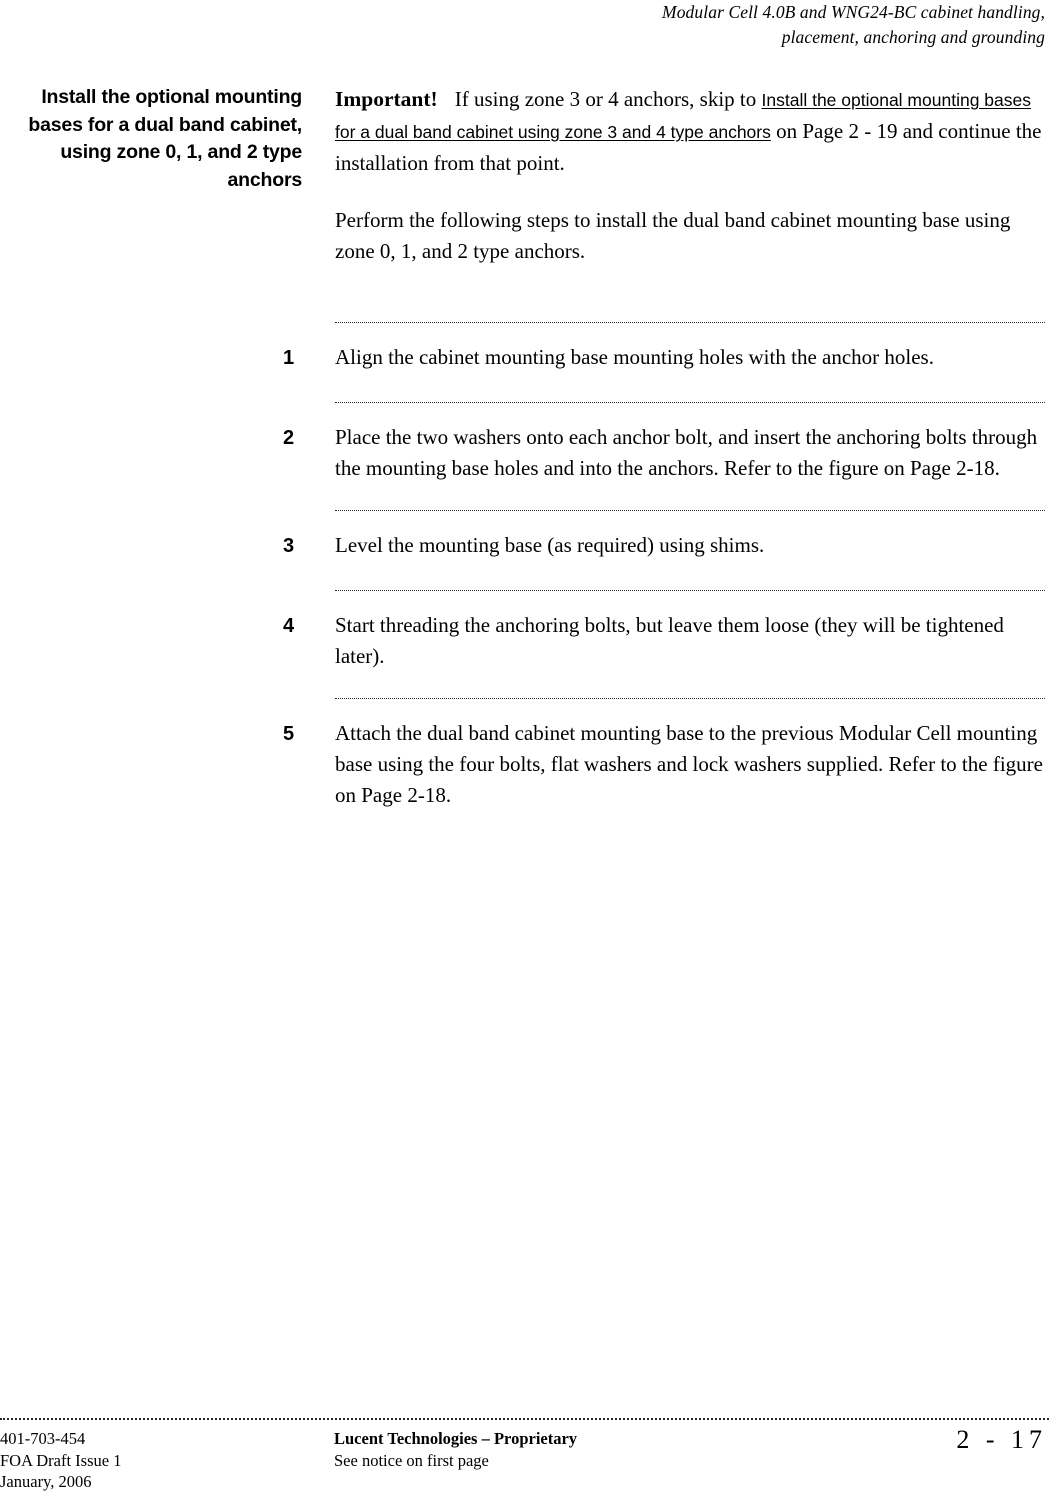  Describe the element at coordinates (289, 734) in the screenshot. I see `step-number: 5` at that location.